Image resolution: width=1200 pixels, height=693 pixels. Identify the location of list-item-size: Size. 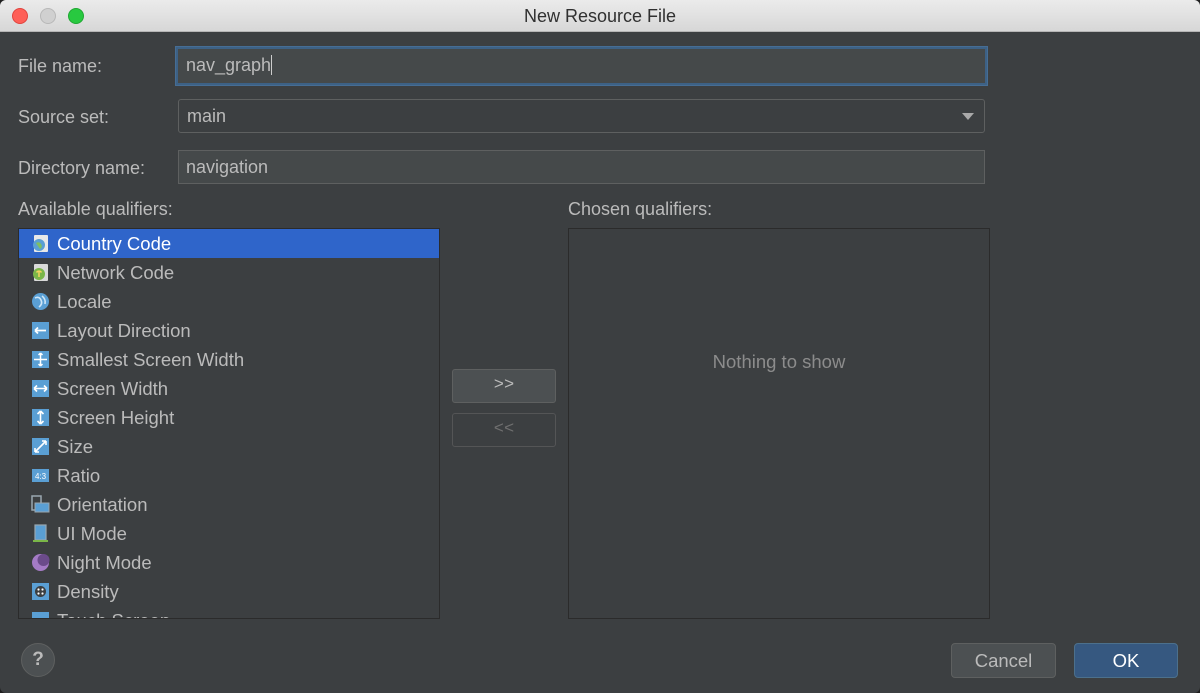
(229, 446).